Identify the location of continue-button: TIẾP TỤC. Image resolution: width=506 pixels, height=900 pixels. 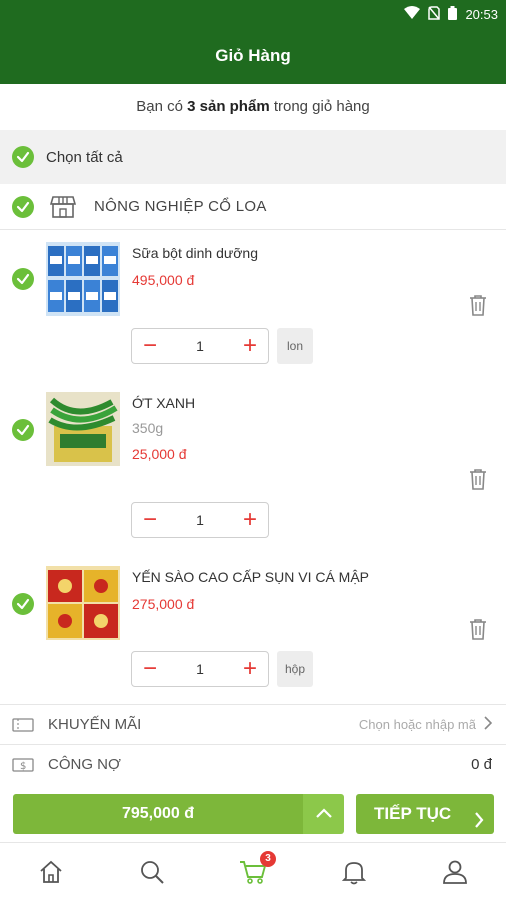
(425, 814).